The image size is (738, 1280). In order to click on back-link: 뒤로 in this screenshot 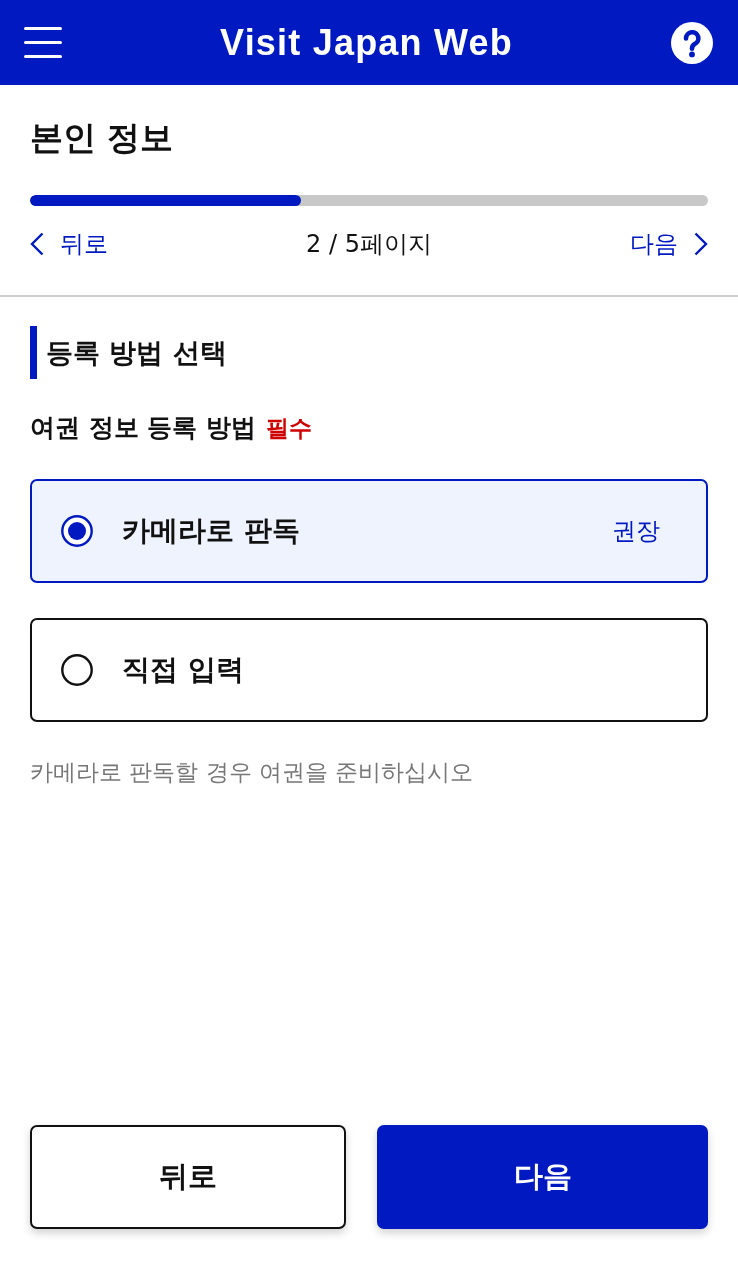, I will do `click(69, 244)`.